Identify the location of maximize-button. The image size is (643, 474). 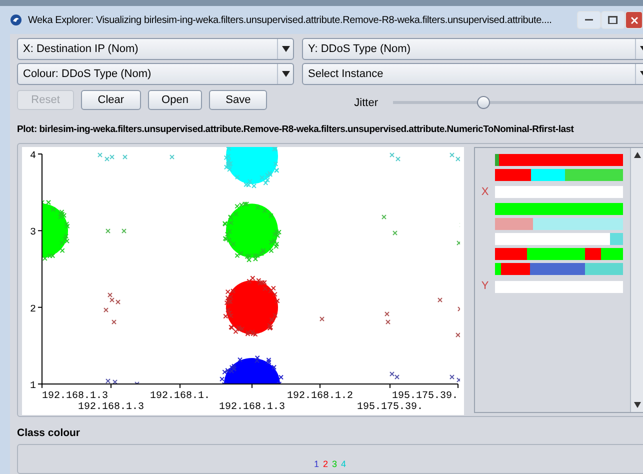
(613, 20).